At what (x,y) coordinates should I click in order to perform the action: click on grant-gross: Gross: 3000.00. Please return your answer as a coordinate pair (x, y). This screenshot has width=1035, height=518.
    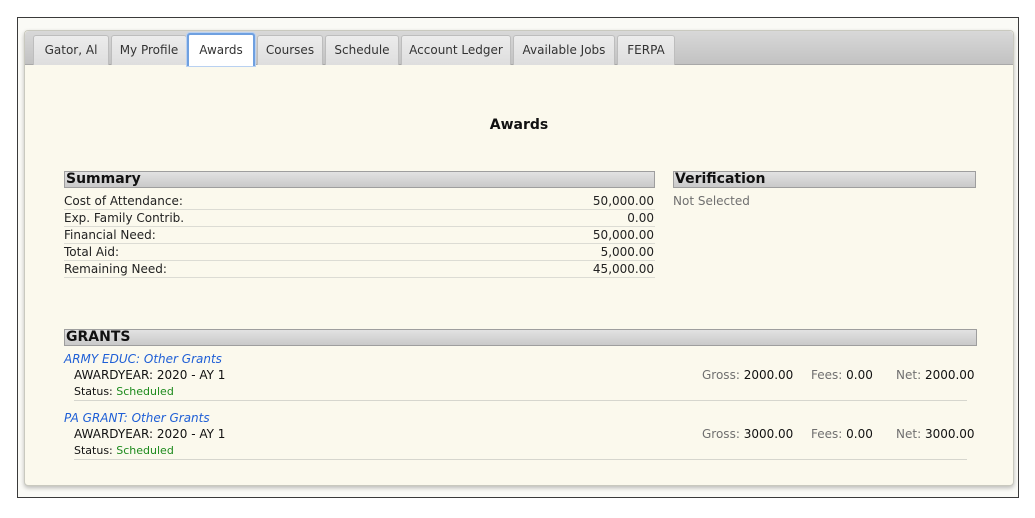
    Looking at the image, I should click on (747, 434).